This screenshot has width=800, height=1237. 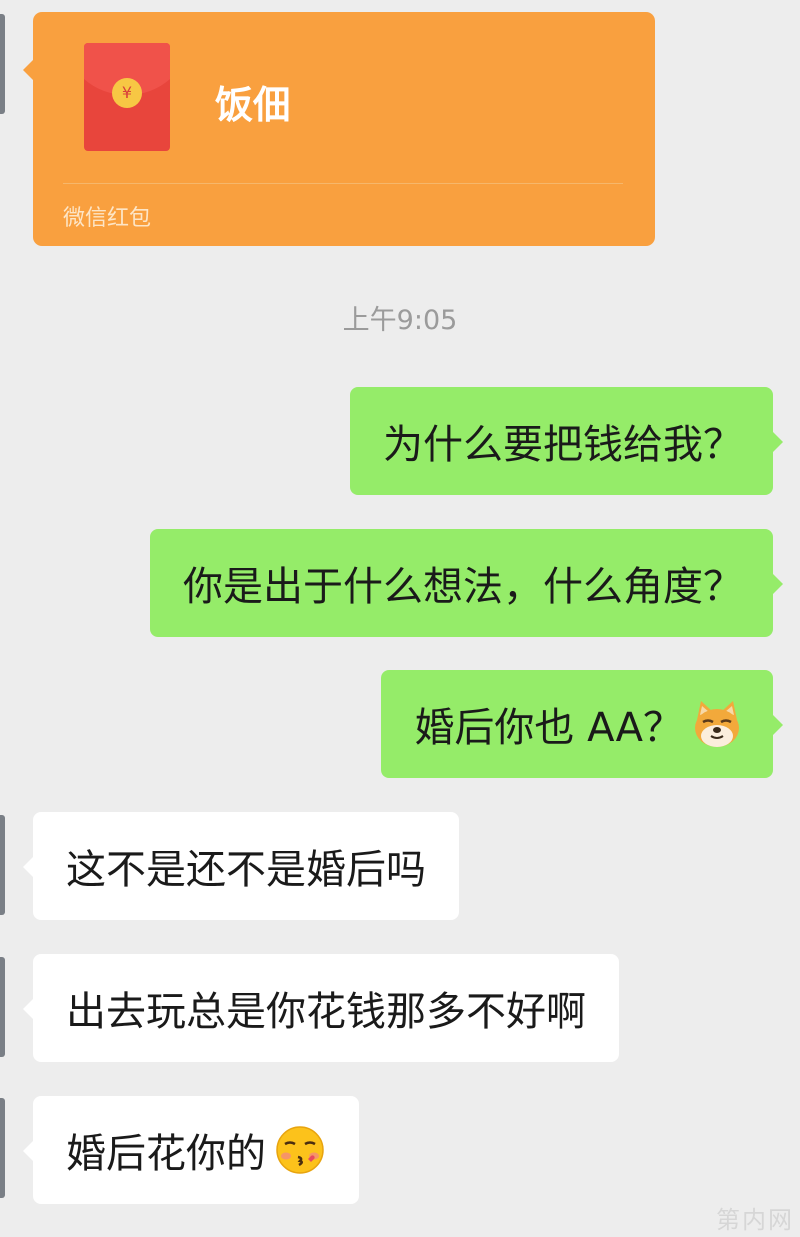 I want to click on sent-message-bubble: 为什么要把钱给我？, so click(x=566, y=441).